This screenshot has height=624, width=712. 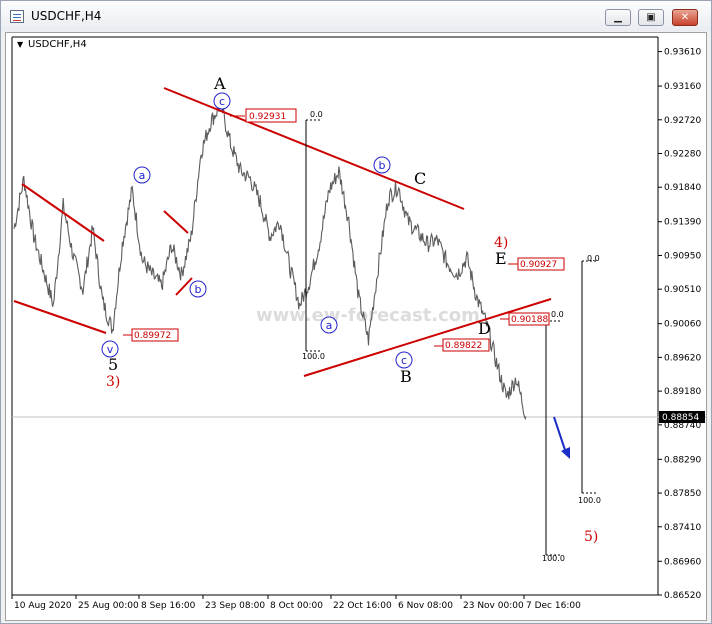 I want to click on x-tick-label: 23 Sep 08:00, so click(x=235, y=606).